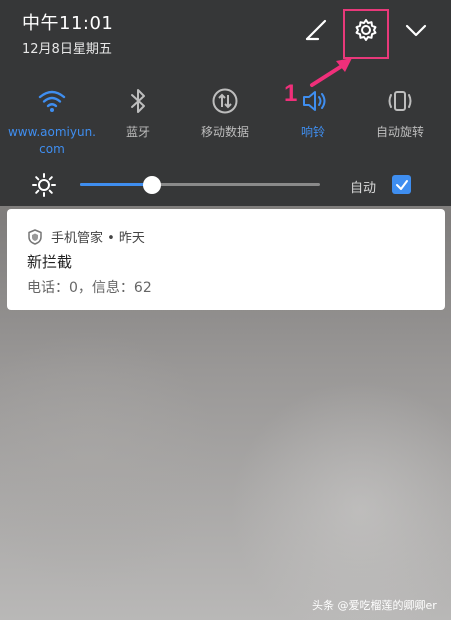  I want to click on mobile-data-icon, so click(225, 101).